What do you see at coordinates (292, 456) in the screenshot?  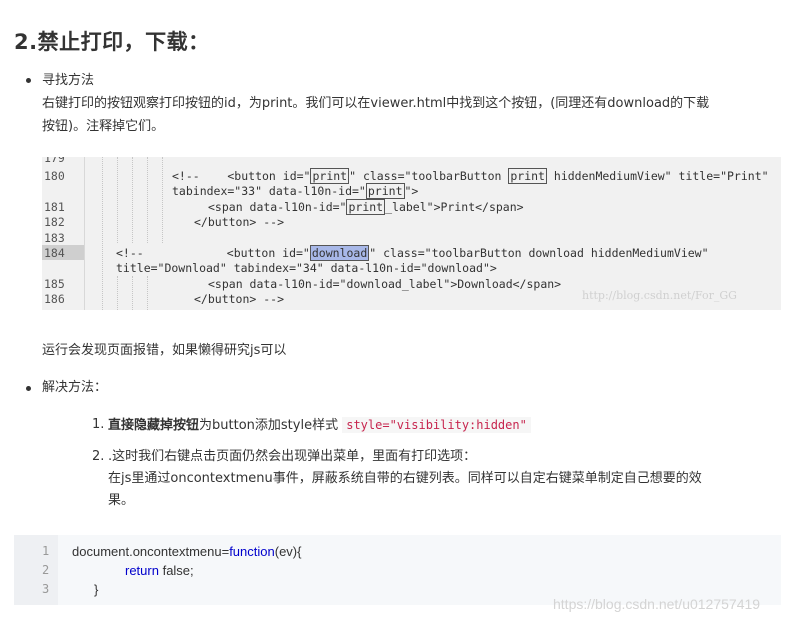 I see `list-item-line1: .这时我们右键点击页面仍然会出现弹出菜单，里面有打印选项：` at bounding box center [292, 456].